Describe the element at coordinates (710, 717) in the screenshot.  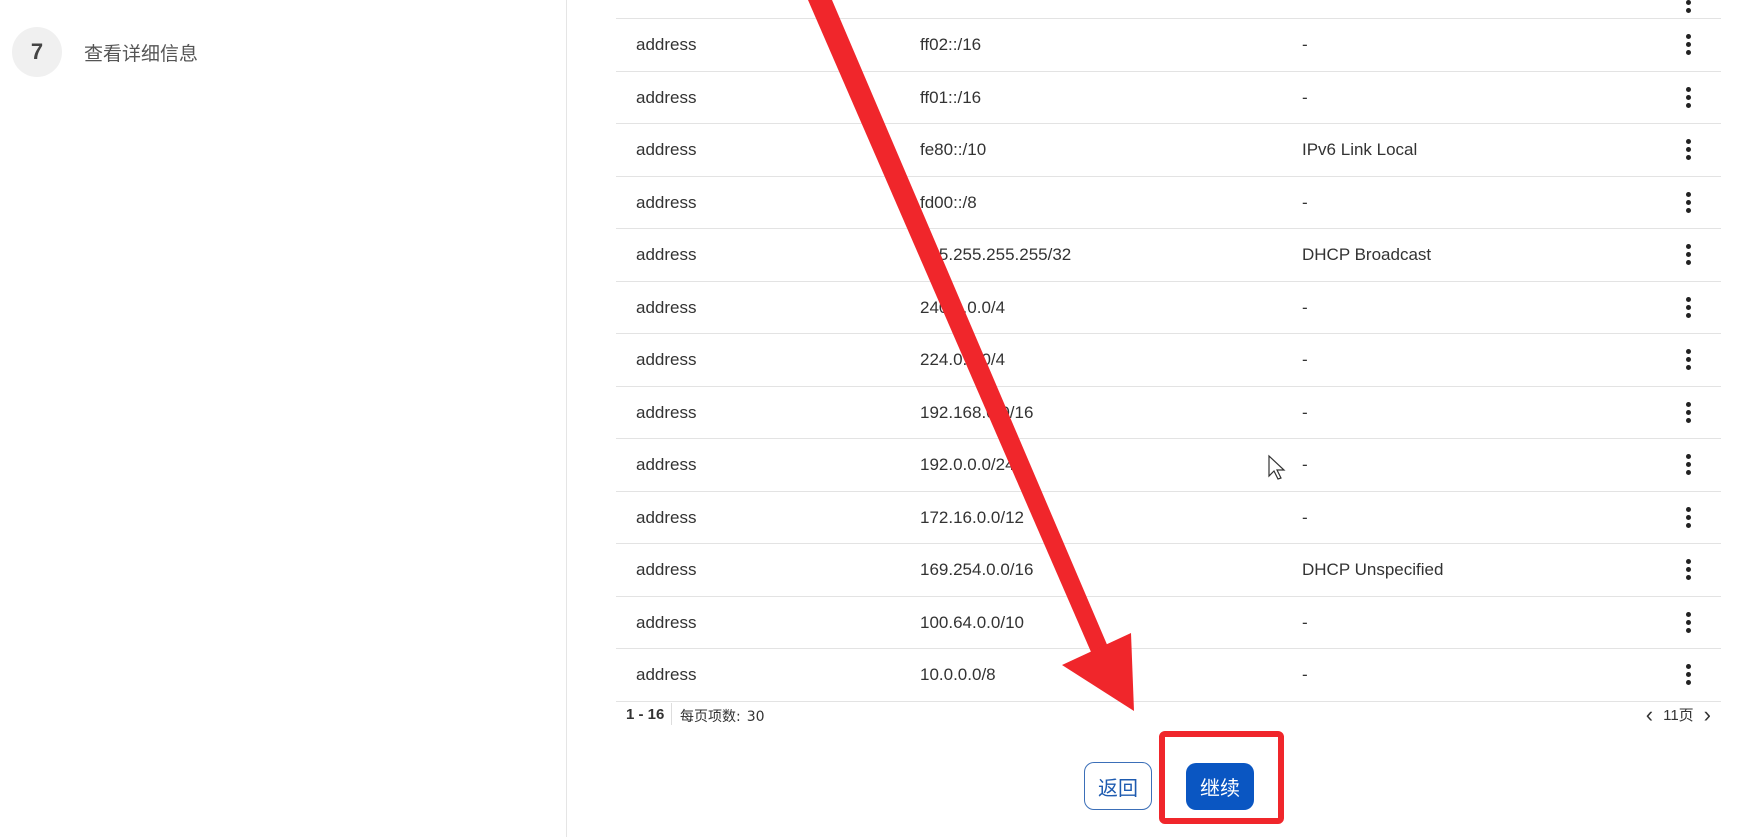
I see `per-page-label: 每页项数:` at that location.